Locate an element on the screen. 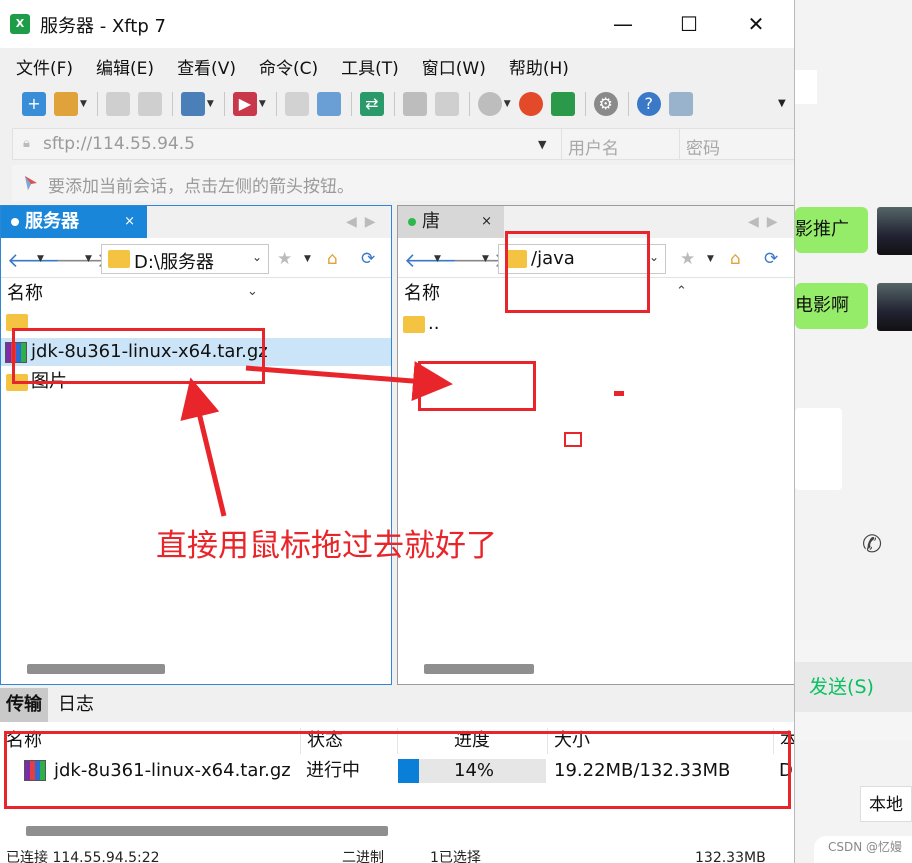  pointer-arrow is located at coordinates (203, 447).